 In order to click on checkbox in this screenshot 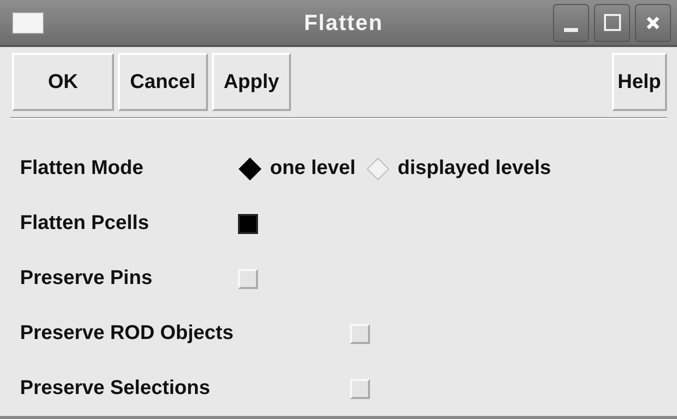, I will do `click(248, 224)`.